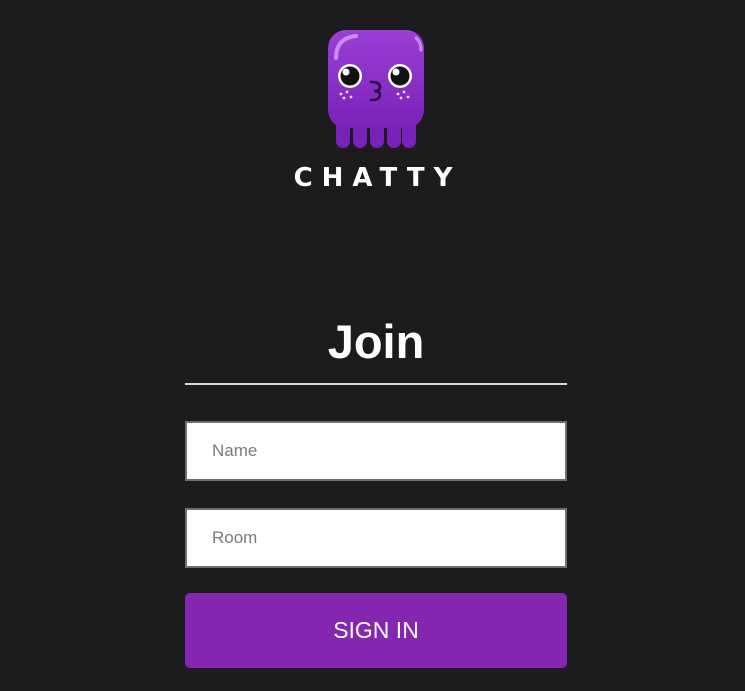 The height and width of the screenshot is (691, 745). Describe the element at coordinates (376, 384) in the screenshot. I see `title-divider` at that location.